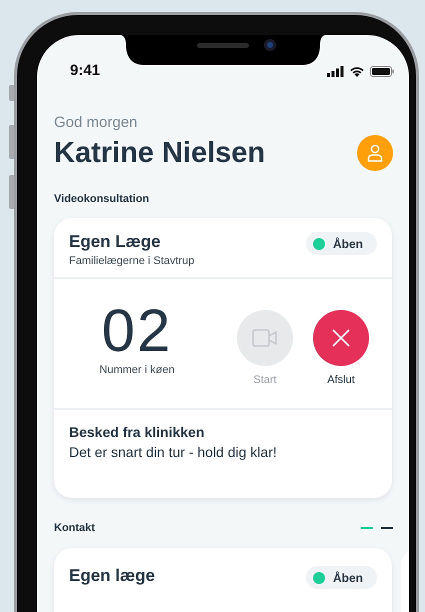  Describe the element at coordinates (382, 71) in the screenshot. I see `battery-icon` at that location.